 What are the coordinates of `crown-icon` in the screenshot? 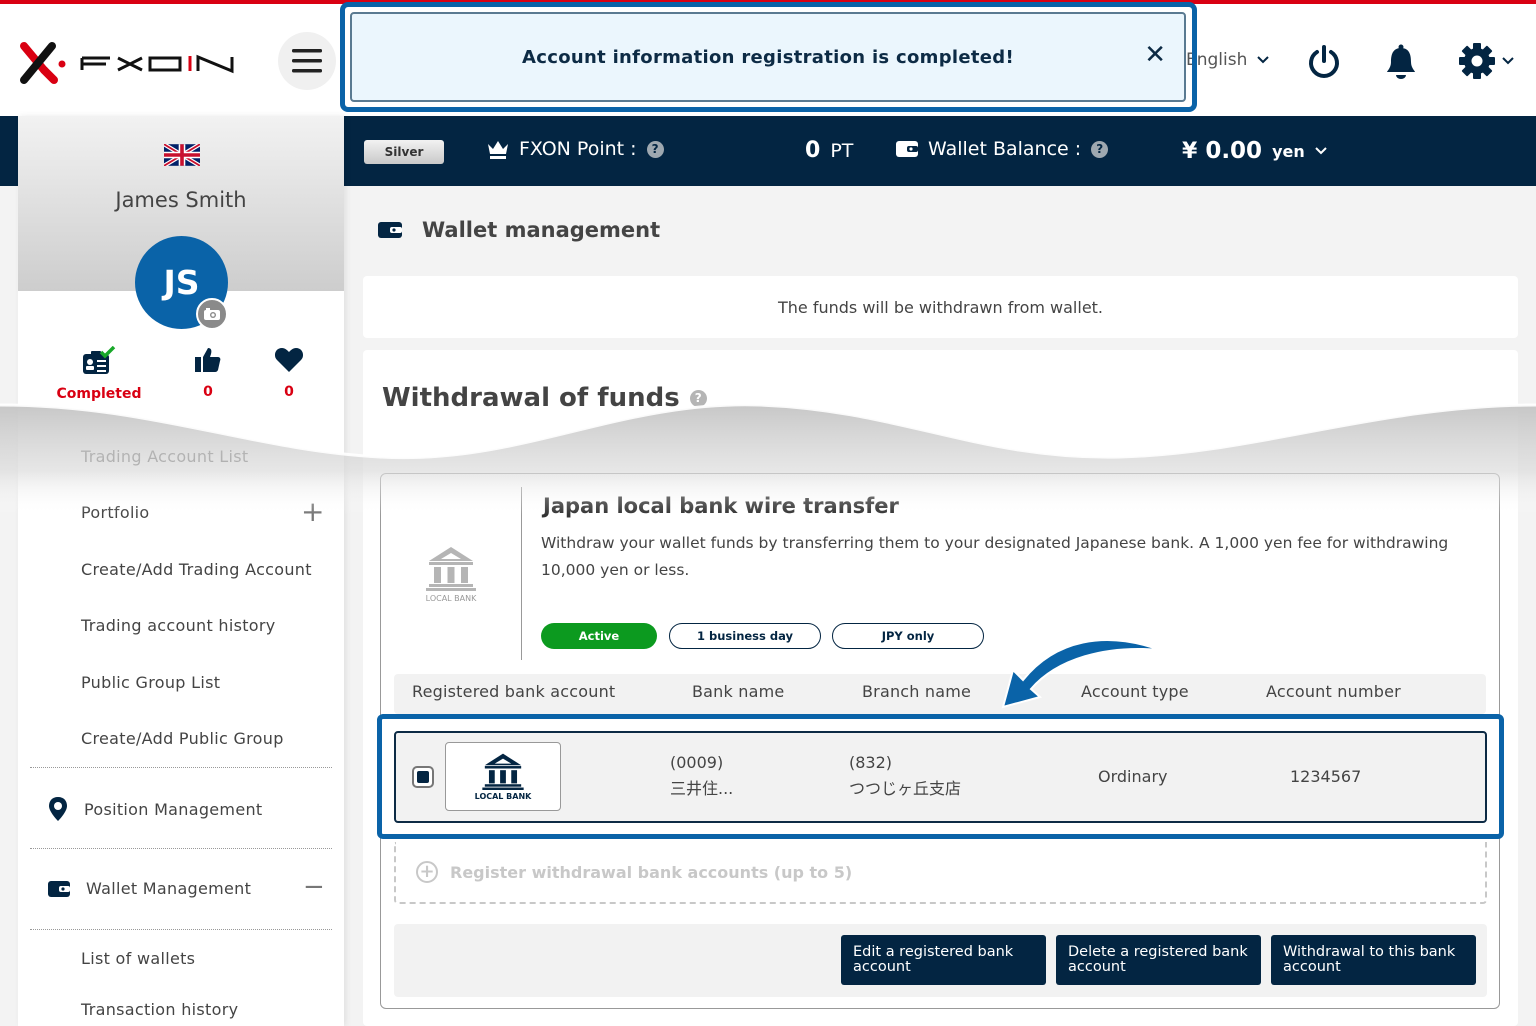 It's located at (498, 150).